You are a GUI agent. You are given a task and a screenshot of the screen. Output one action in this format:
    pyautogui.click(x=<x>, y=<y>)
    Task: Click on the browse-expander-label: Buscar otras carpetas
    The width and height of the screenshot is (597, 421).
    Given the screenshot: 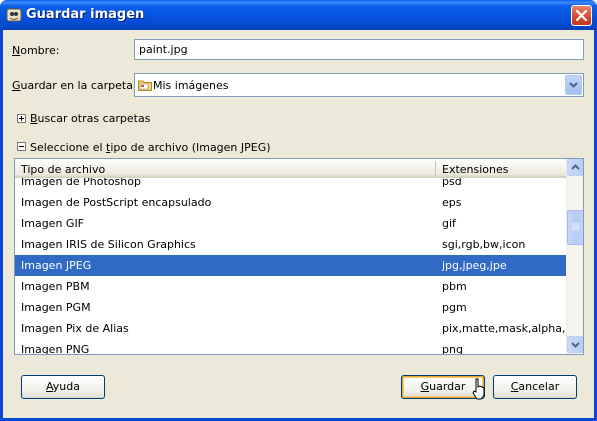 What is the action you would take?
    pyautogui.click(x=90, y=118)
    